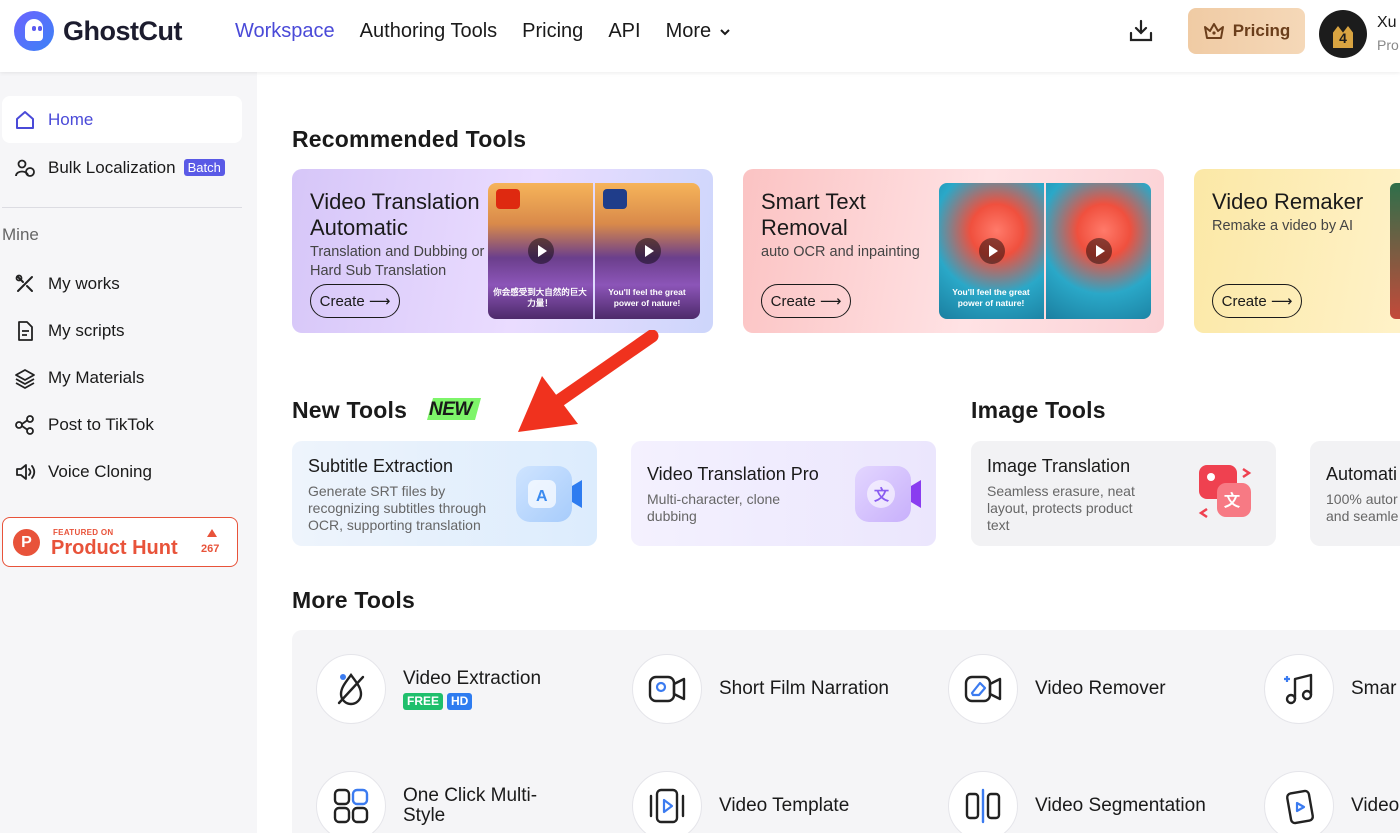  I want to click on new-tools-title: New Tools, so click(350, 410).